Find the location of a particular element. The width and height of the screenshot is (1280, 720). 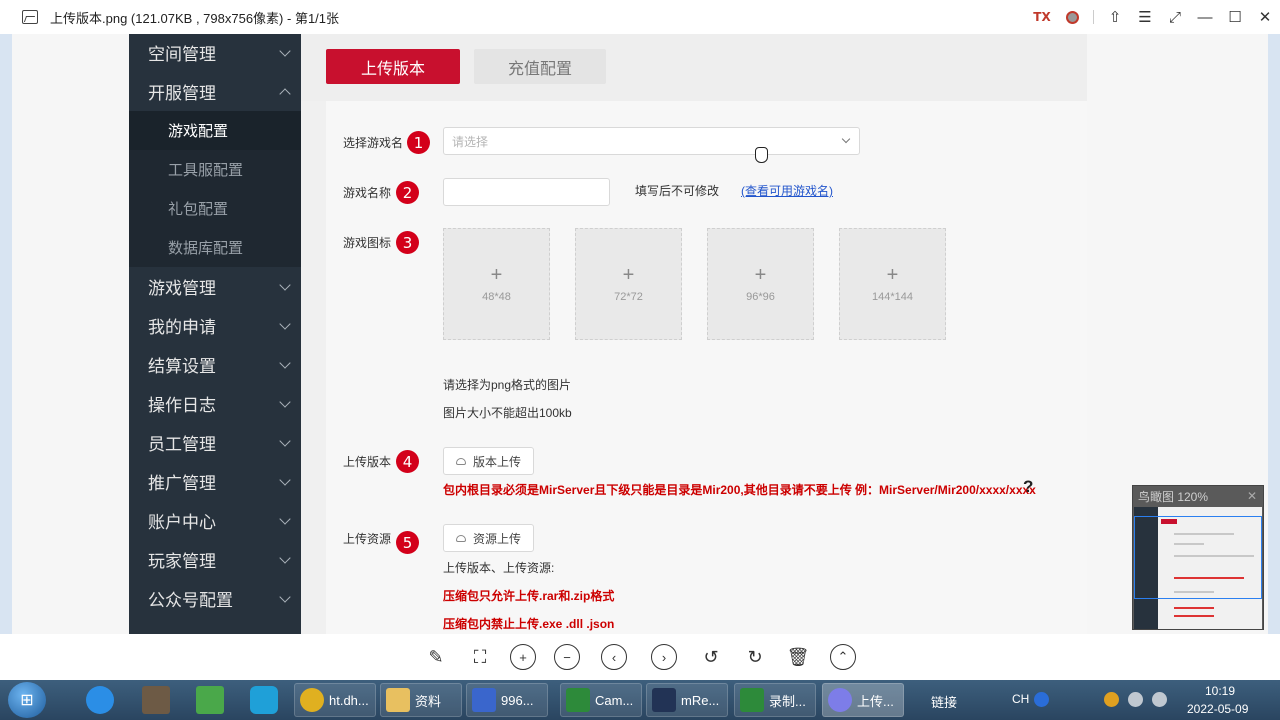

resource-upload-button: 资源上传 is located at coordinates (488, 538).